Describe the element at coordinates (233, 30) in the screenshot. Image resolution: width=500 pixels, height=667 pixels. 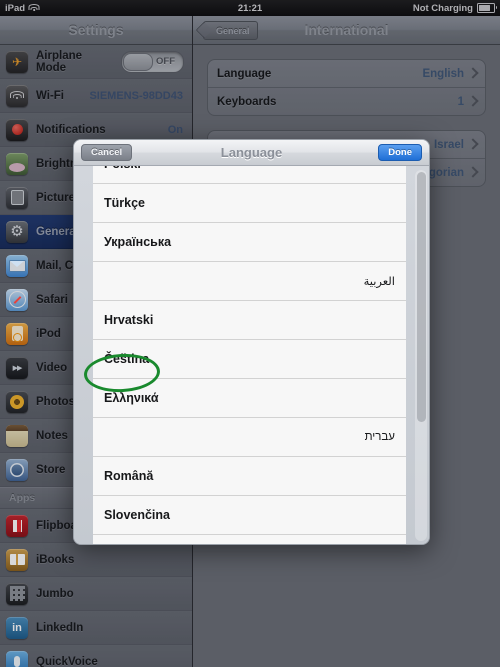
I see `back-button-label: General` at that location.